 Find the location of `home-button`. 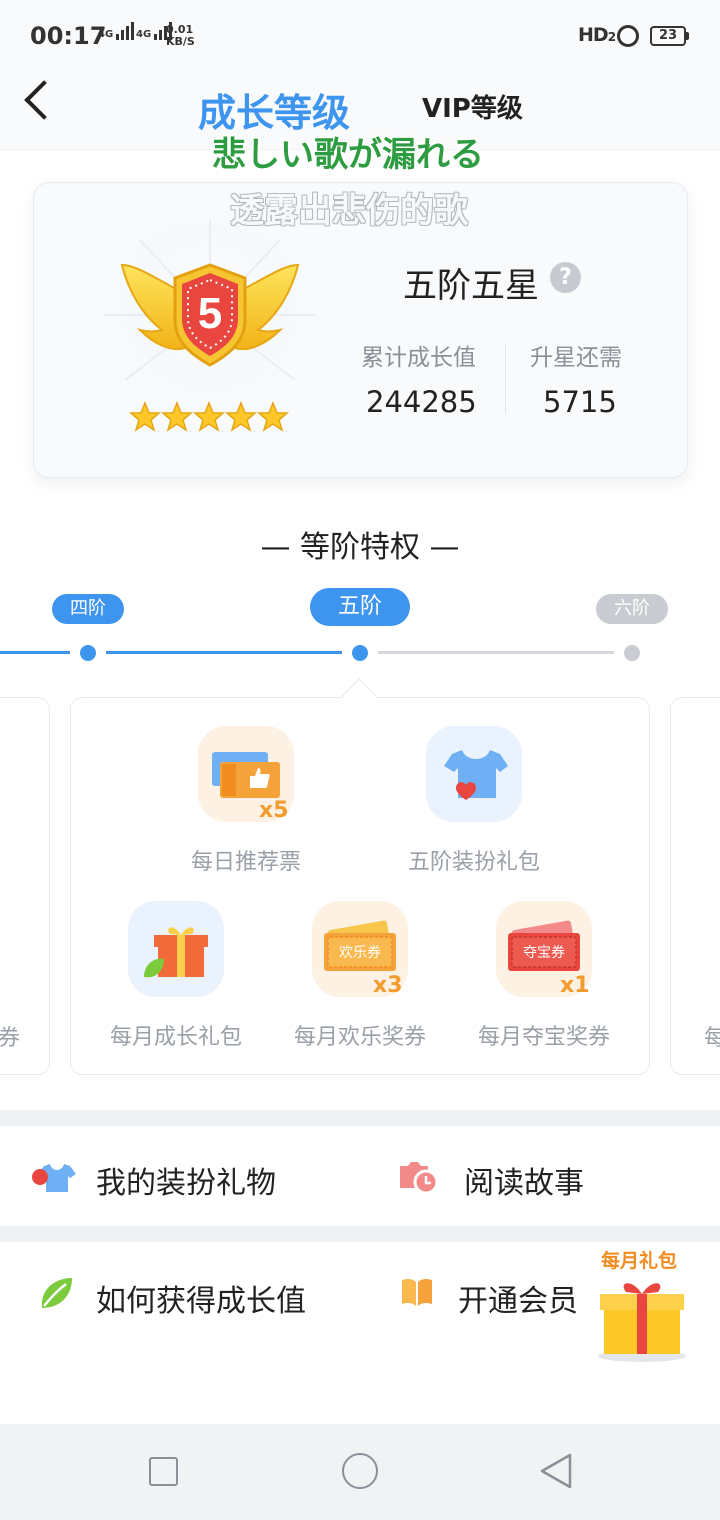

home-button is located at coordinates (360, 1471).